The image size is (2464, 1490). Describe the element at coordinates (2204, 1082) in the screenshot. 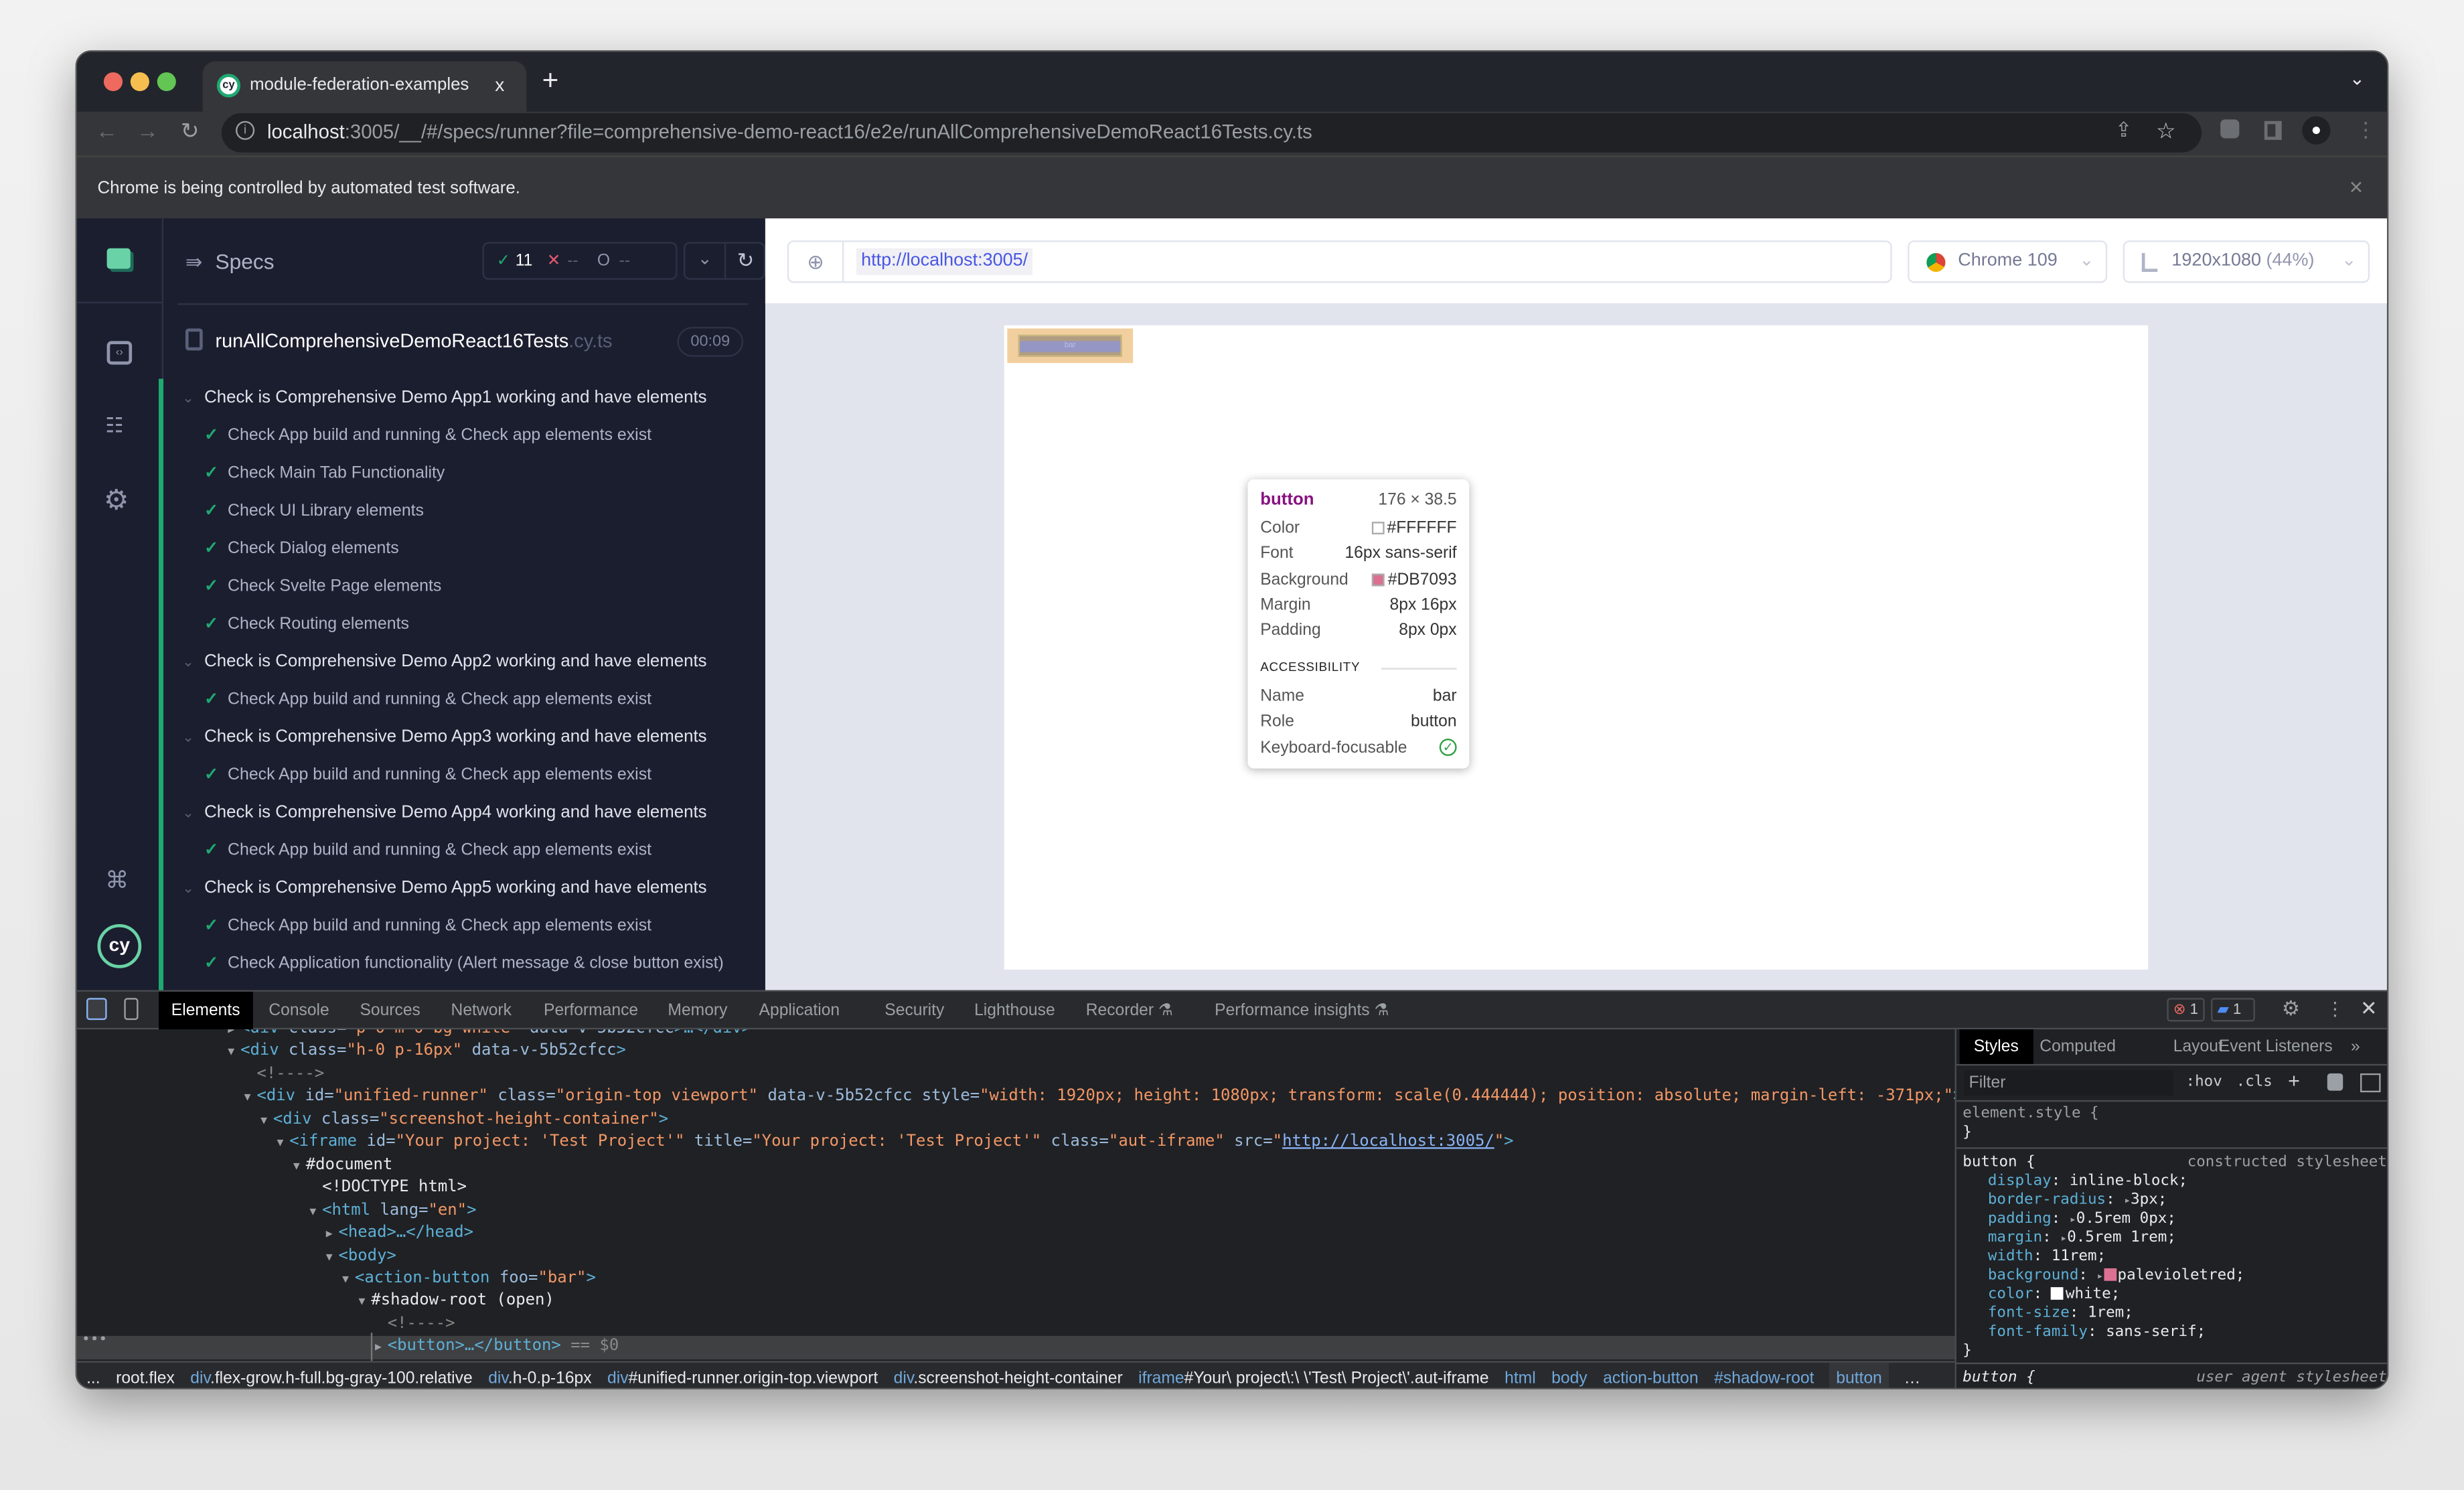

I see `hover-state-toggle: :hov` at that location.